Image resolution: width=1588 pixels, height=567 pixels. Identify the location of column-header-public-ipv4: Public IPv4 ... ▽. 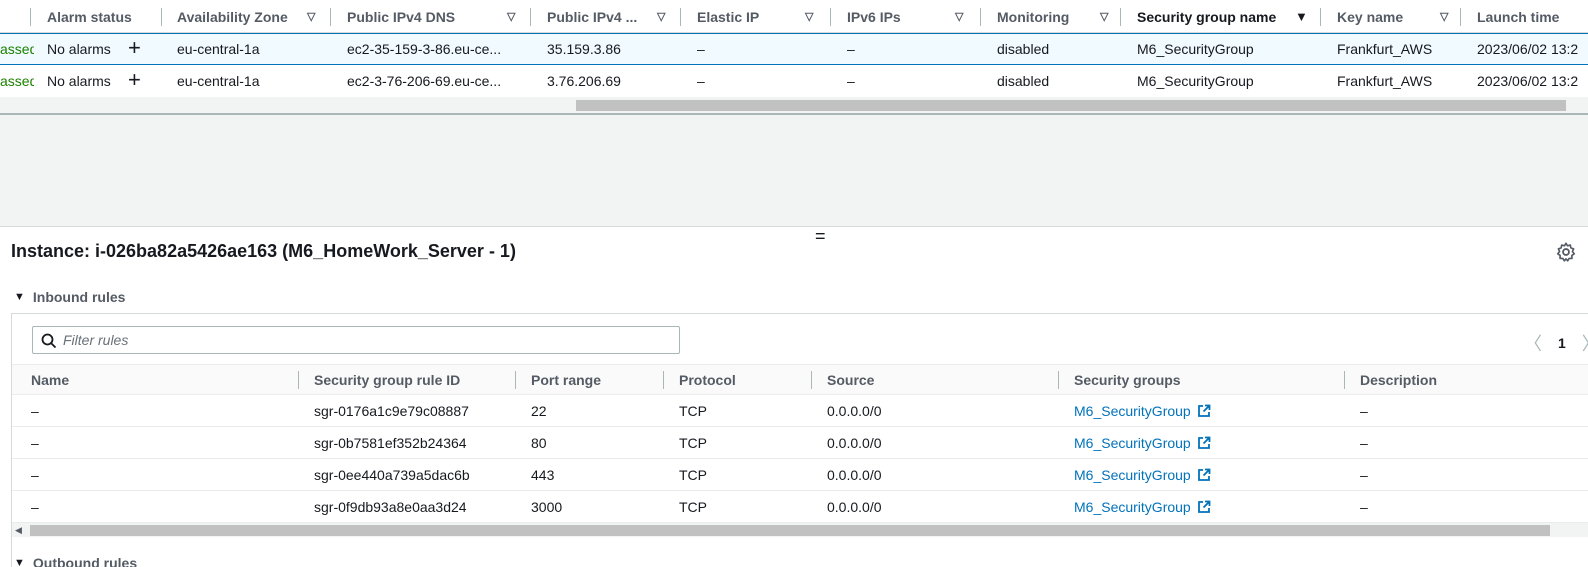
(609, 16).